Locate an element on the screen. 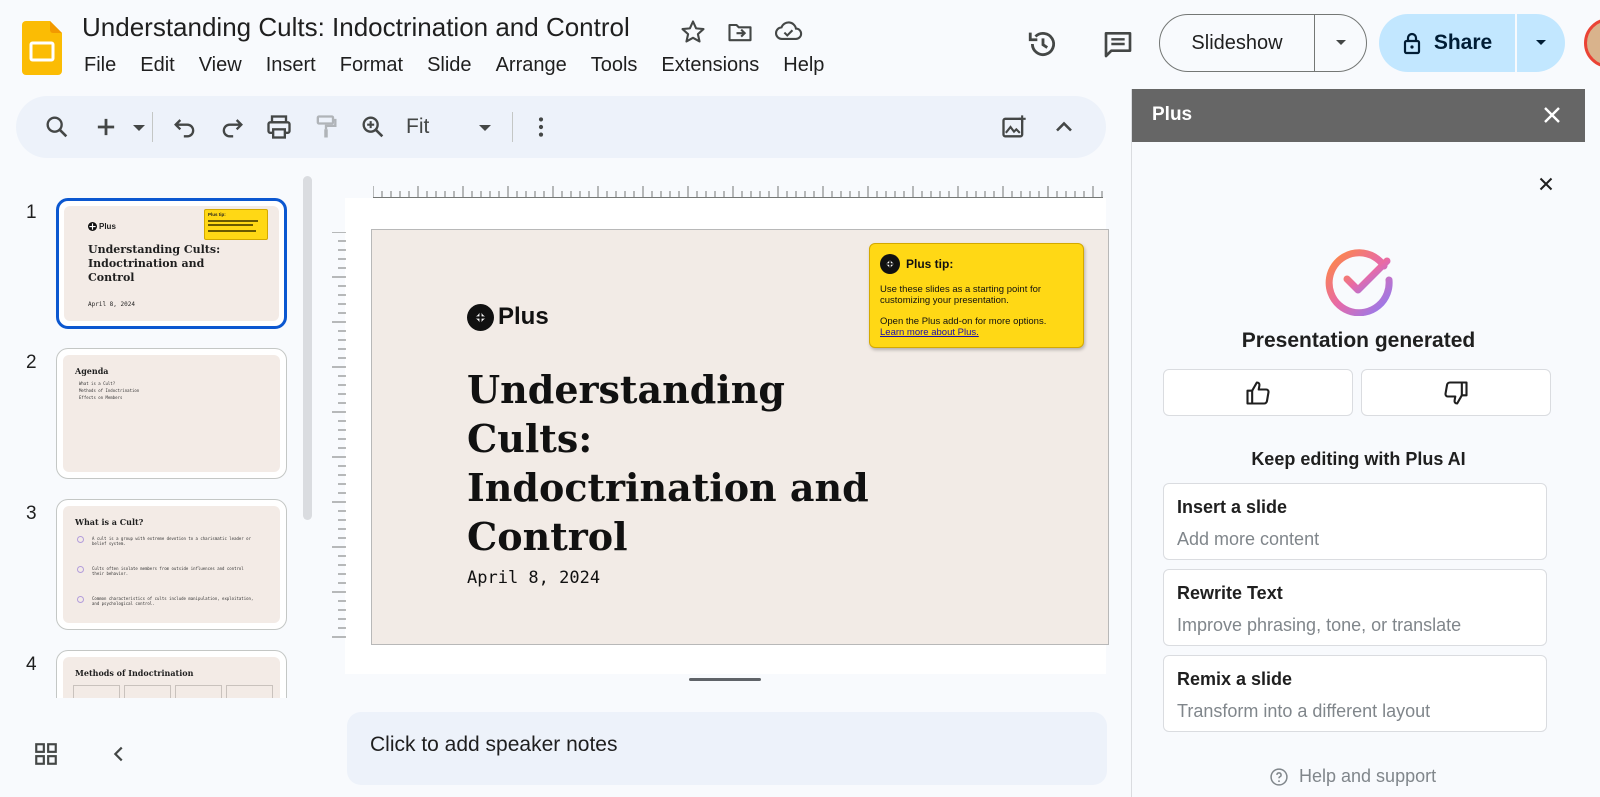 The width and height of the screenshot is (1600, 797). menu-format: Format is located at coordinates (371, 65).